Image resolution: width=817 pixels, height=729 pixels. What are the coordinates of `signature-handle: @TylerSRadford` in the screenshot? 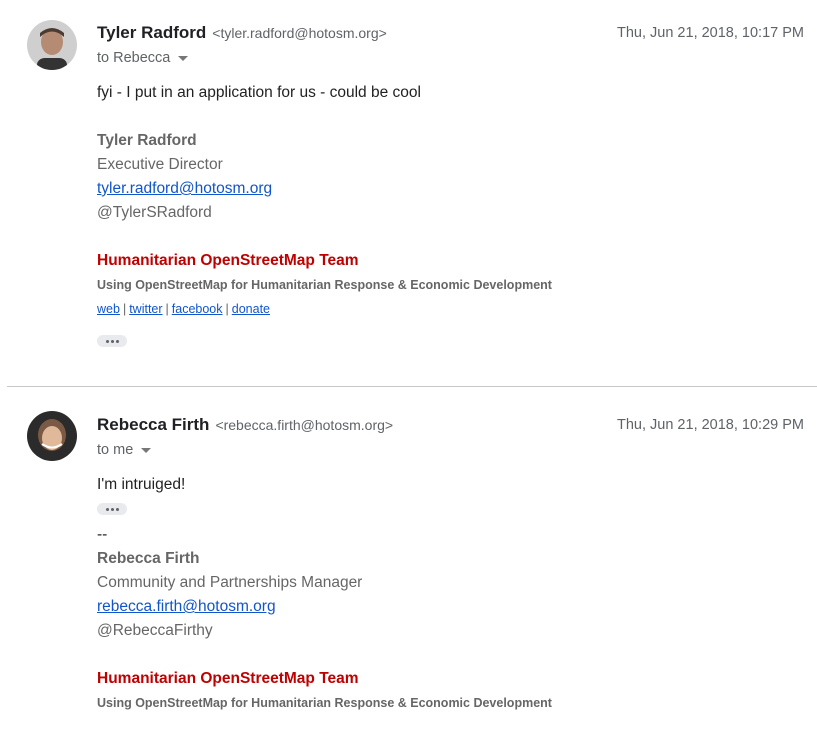 It's located at (154, 212).